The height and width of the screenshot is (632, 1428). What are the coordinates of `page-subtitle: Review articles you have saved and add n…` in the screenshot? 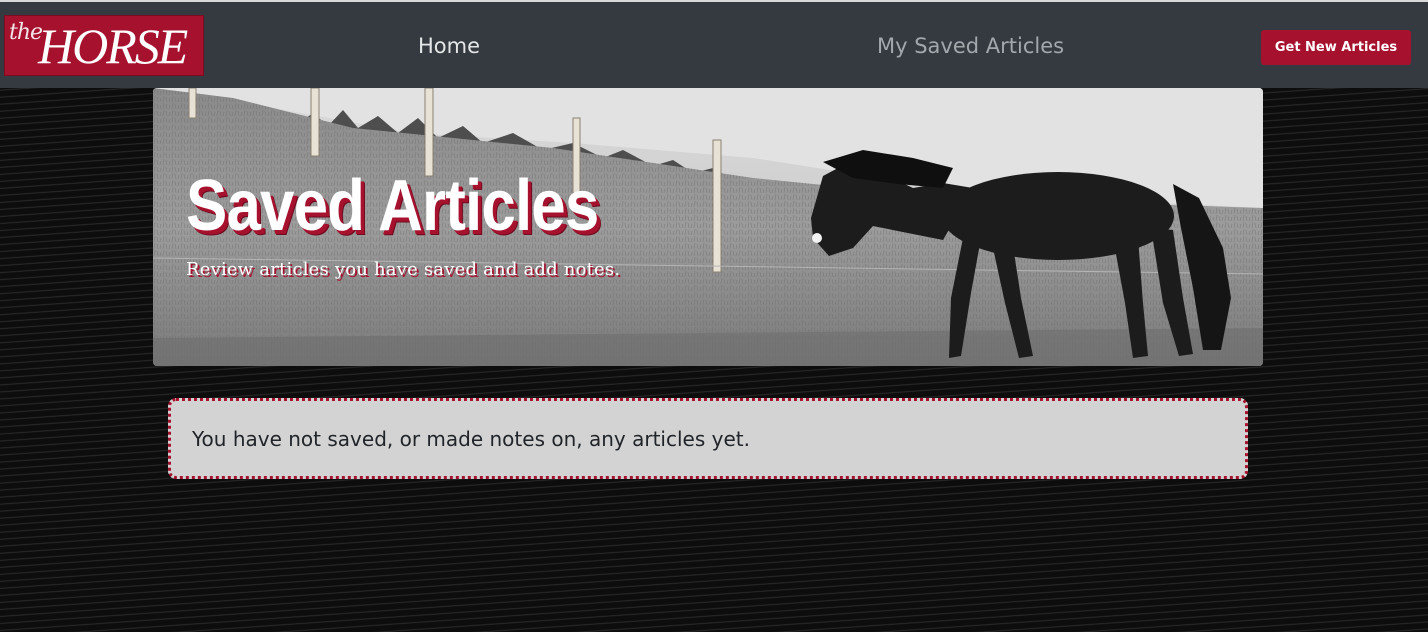 It's located at (403, 269).